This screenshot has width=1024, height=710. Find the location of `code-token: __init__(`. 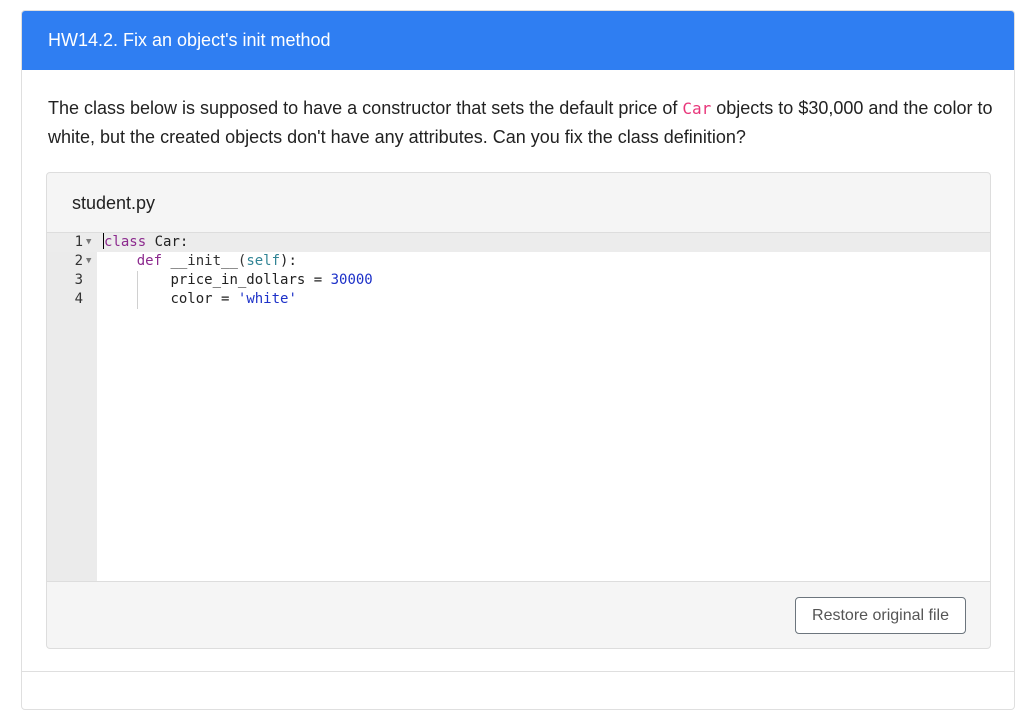

code-token: __init__( is located at coordinates (204, 261).